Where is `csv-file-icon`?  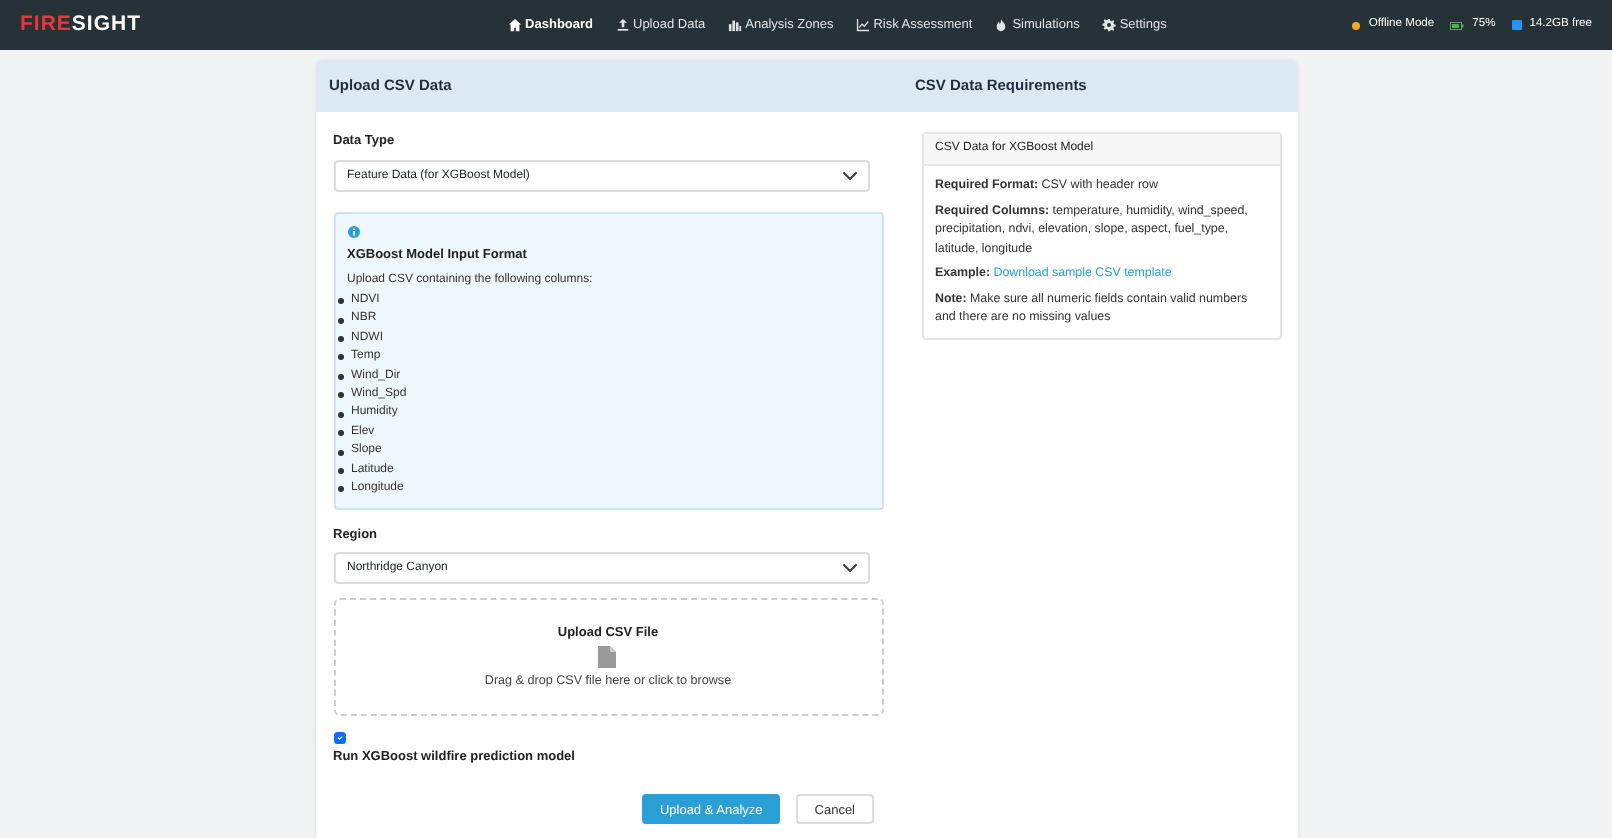
csv-file-icon is located at coordinates (608, 657).